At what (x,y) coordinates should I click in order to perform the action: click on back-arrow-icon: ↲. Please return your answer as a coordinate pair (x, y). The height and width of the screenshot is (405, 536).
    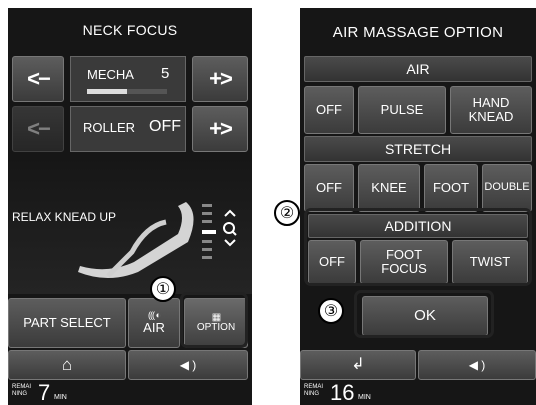
    Looking at the image, I should click on (358, 364).